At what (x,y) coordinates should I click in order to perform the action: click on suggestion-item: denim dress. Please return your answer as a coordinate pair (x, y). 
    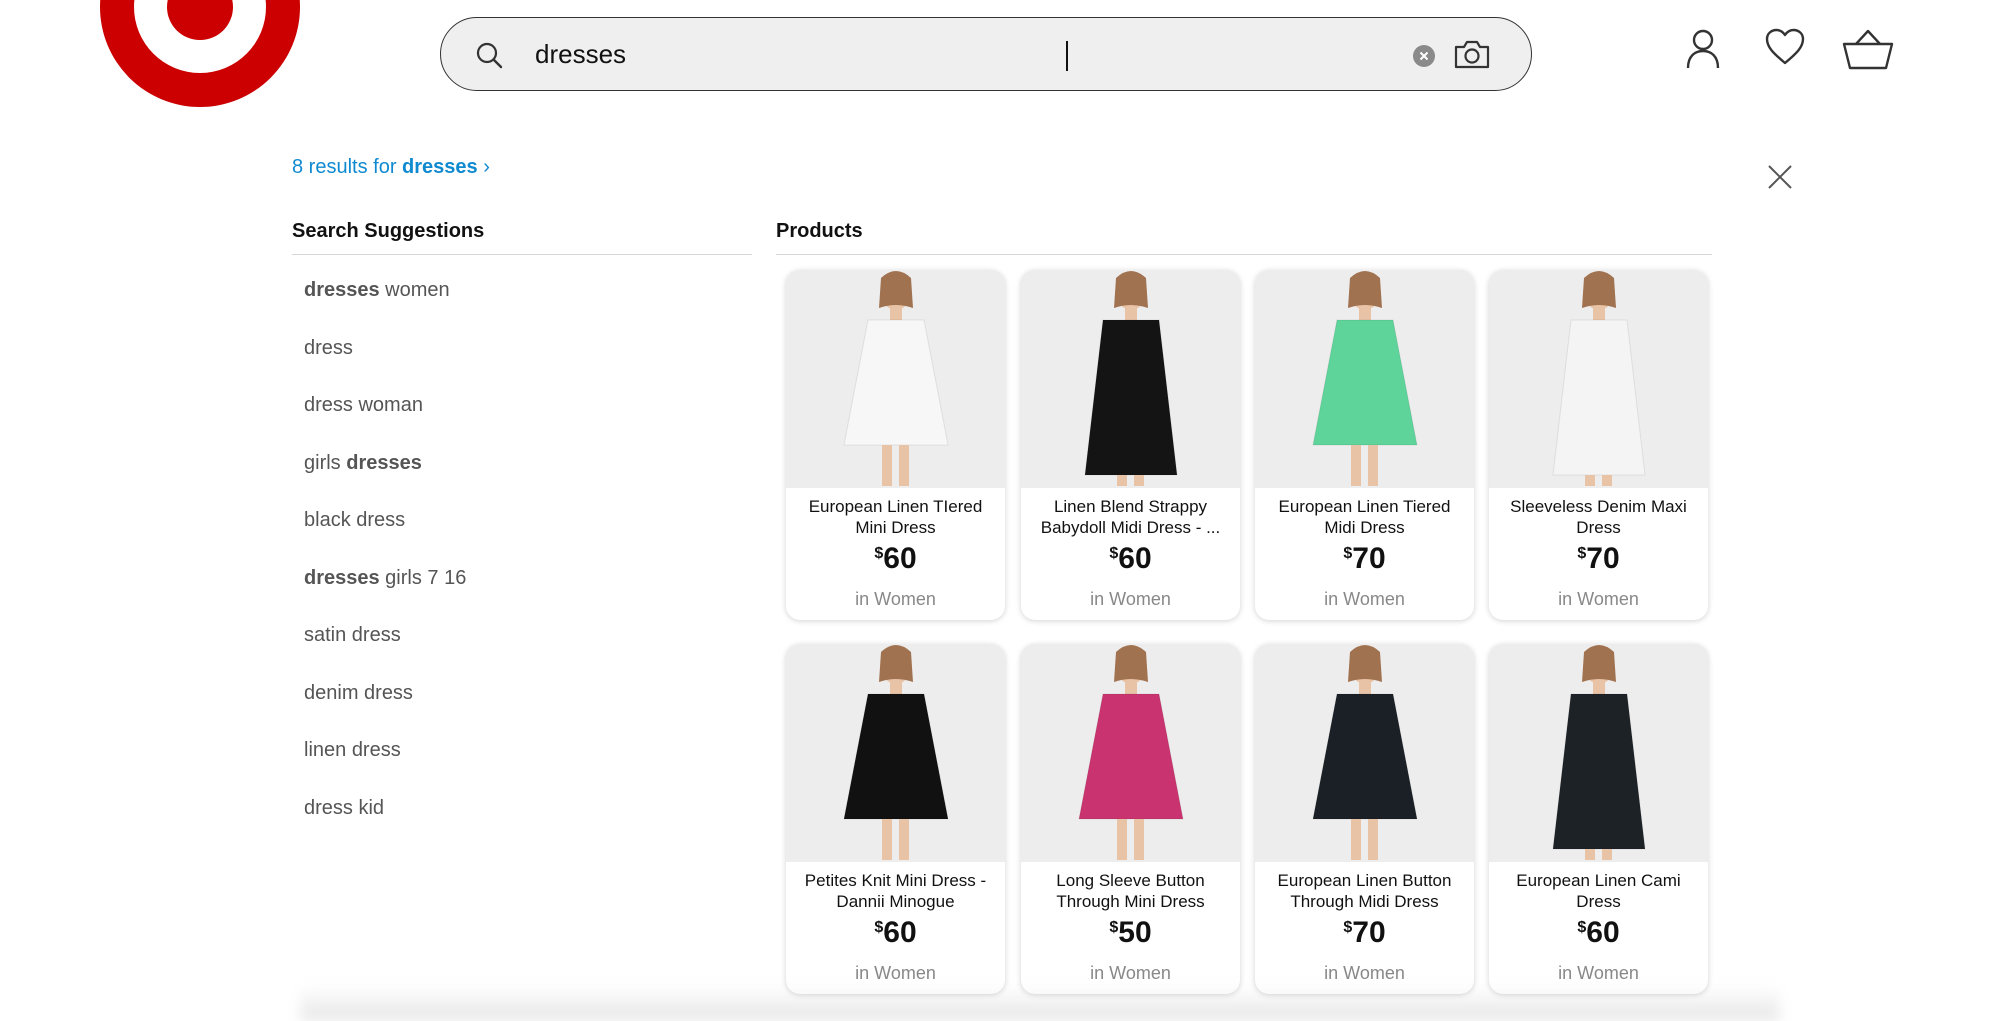
    Looking at the image, I should click on (385, 702).